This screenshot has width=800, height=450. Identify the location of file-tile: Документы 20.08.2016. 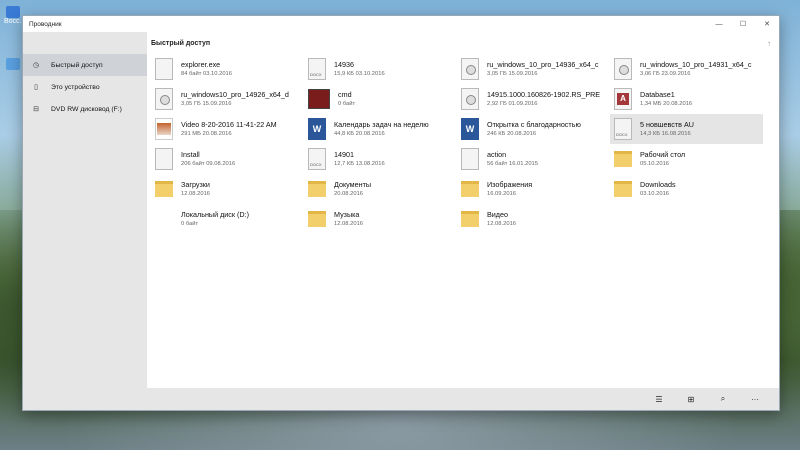
(380, 189).